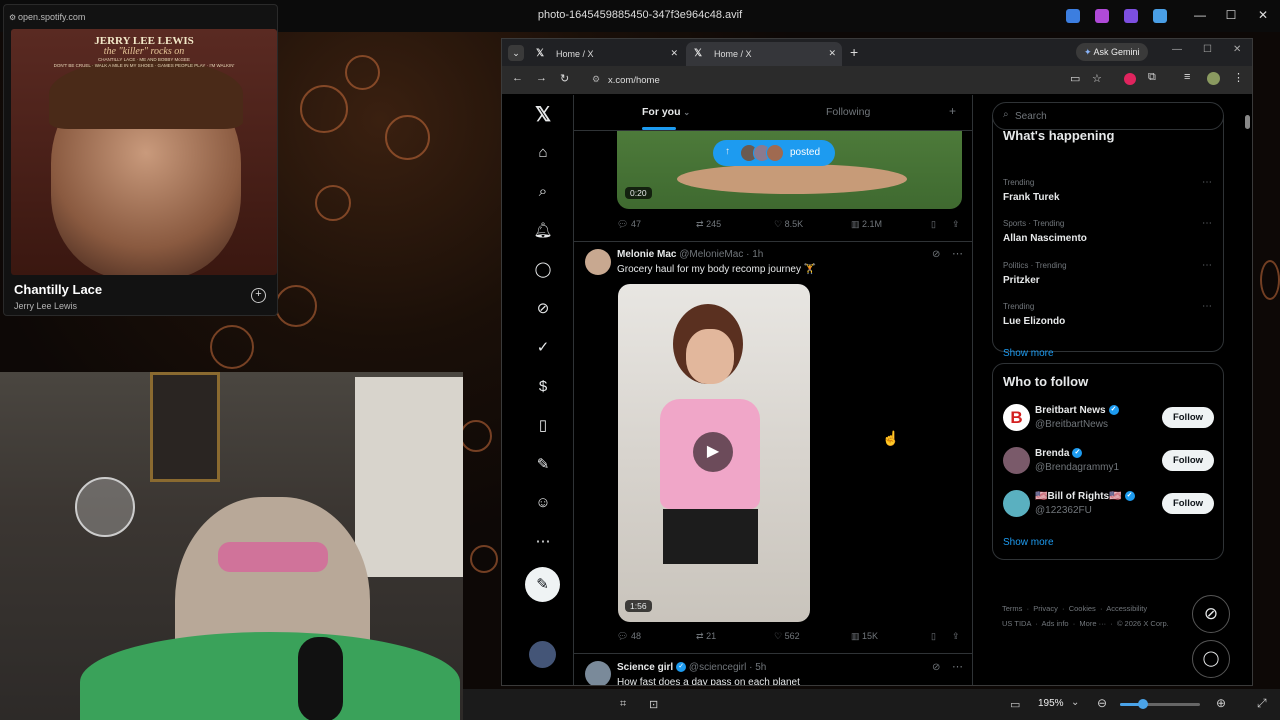 The width and height of the screenshot is (1280, 720). Describe the element at coordinates (666, 112) in the screenshot. I see `tab-for-you: For you ⌄` at that location.